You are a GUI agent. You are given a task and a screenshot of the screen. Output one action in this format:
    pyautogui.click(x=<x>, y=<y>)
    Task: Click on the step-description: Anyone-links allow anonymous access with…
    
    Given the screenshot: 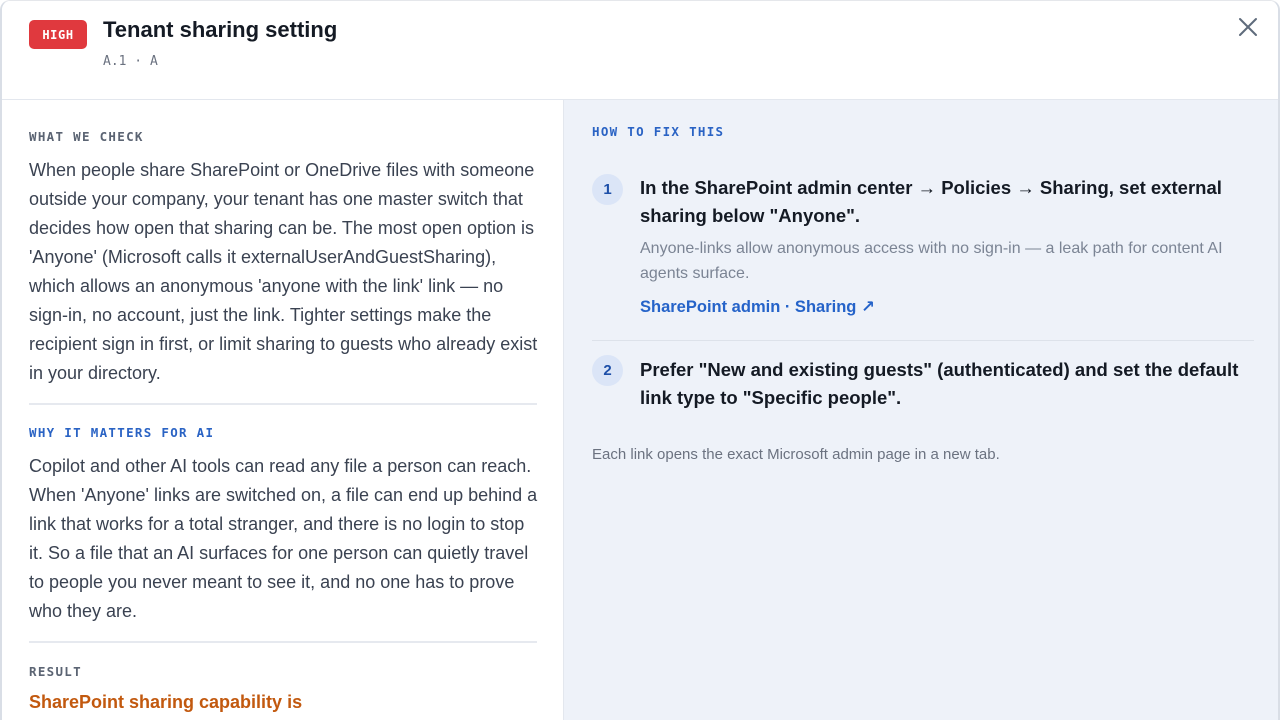 What is the action you would take?
    pyautogui.click(x=931, y=261)
    